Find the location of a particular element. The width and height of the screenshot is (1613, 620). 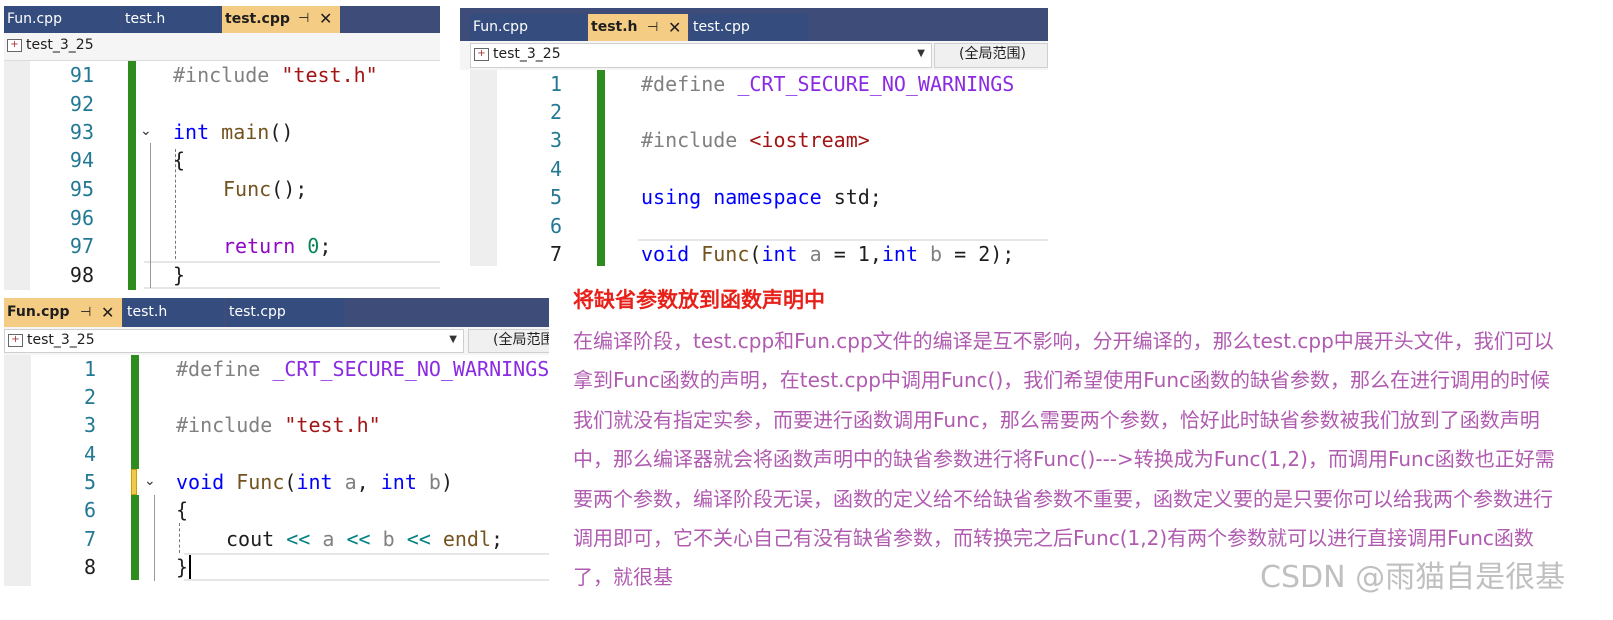

line-number: 95 is located at coordinates (81, 189).